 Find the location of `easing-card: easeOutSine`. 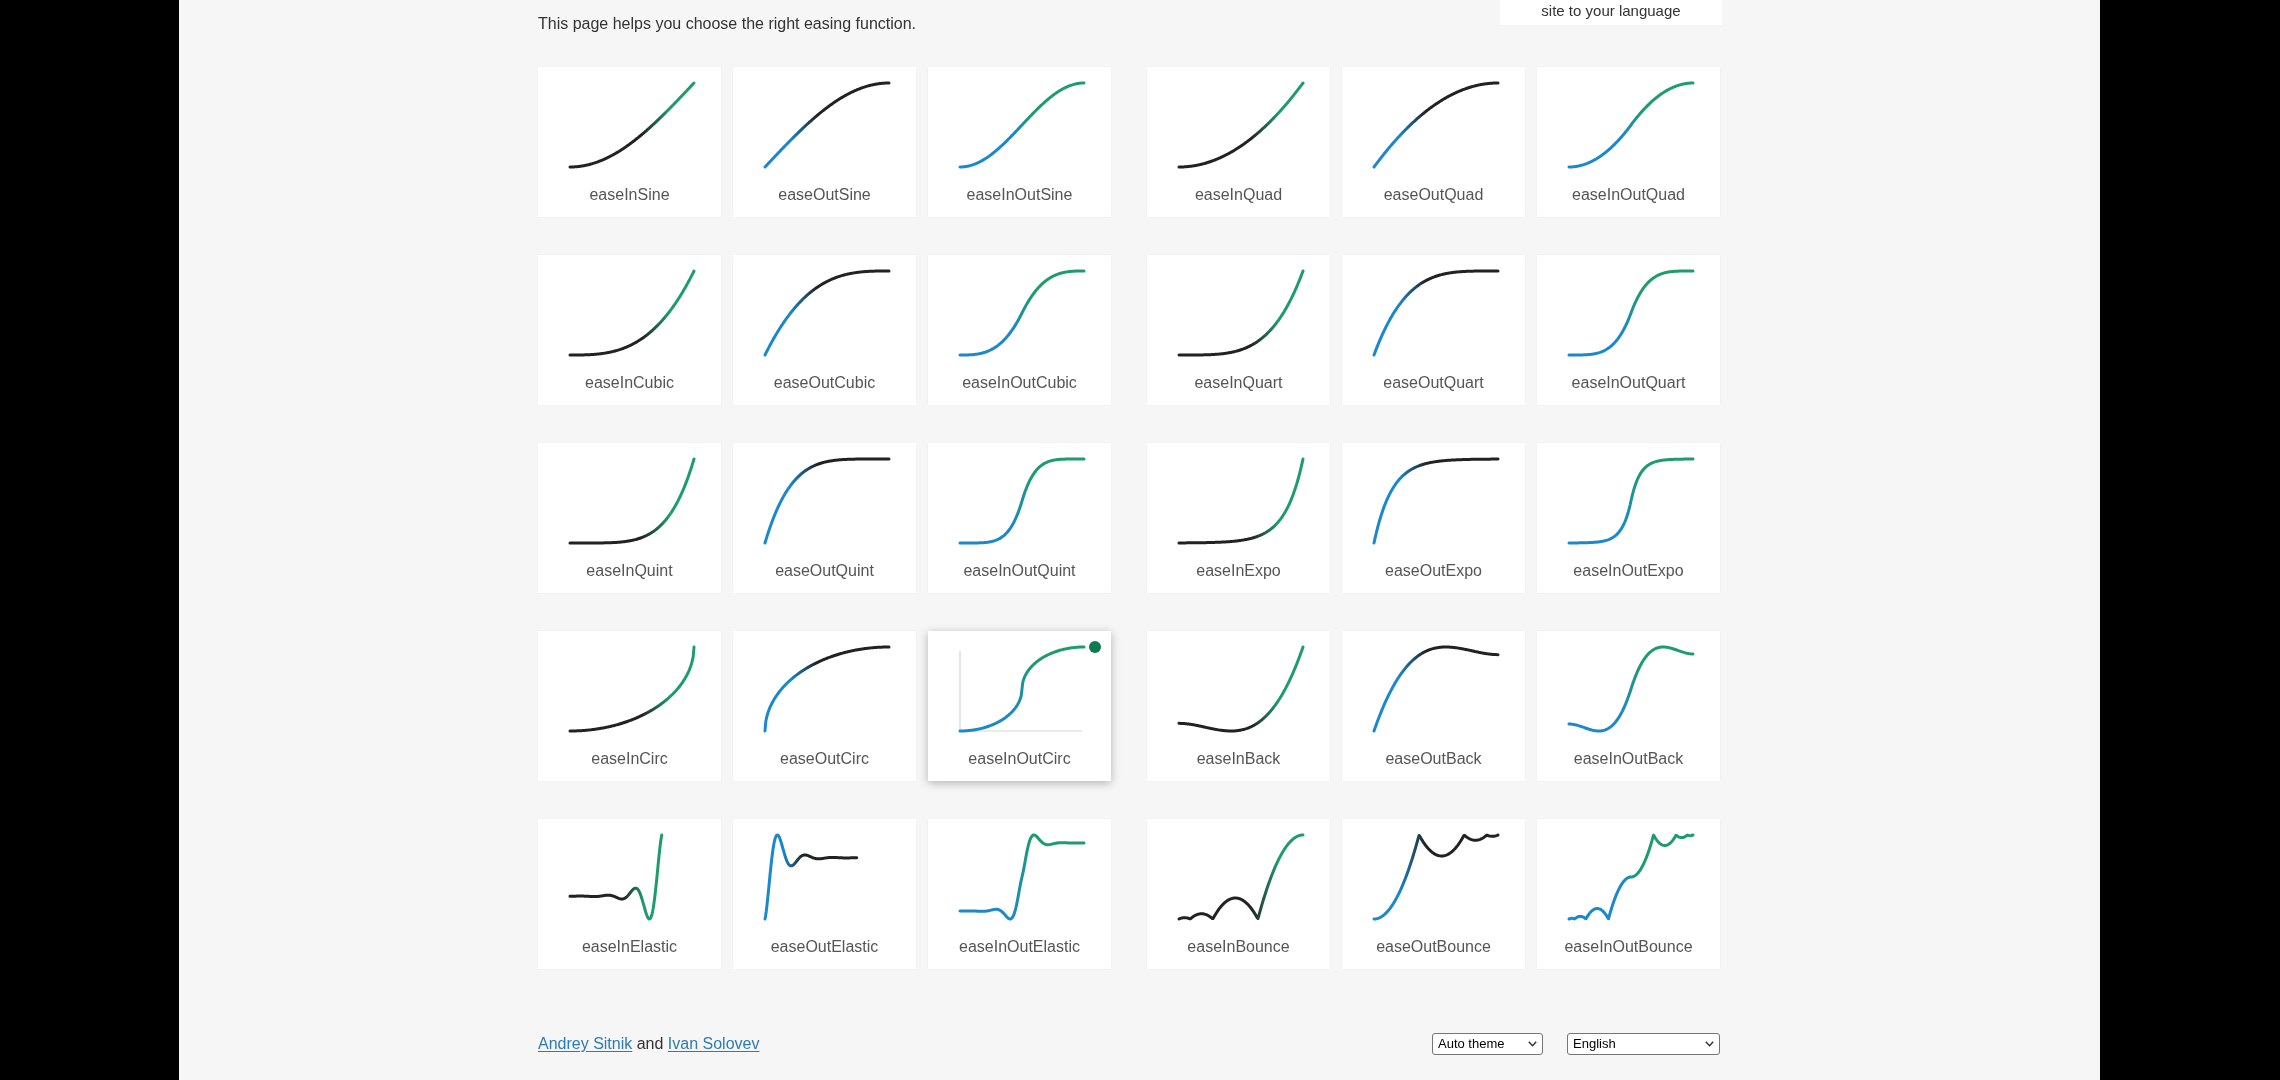

easing-card: easeOutSine is located at coordinates (824, 142).